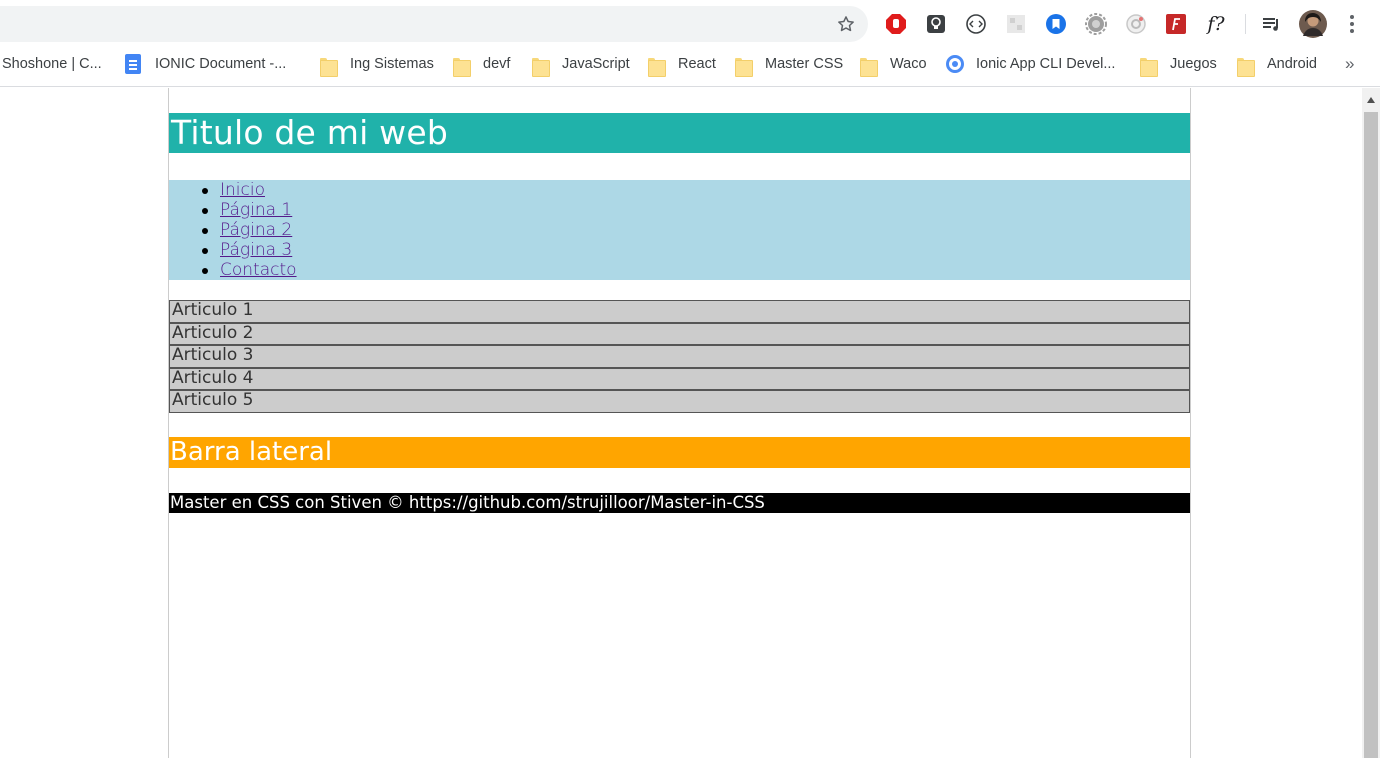  I want to click on nav-link-pagina-3: Página 3, so click(256, 250).